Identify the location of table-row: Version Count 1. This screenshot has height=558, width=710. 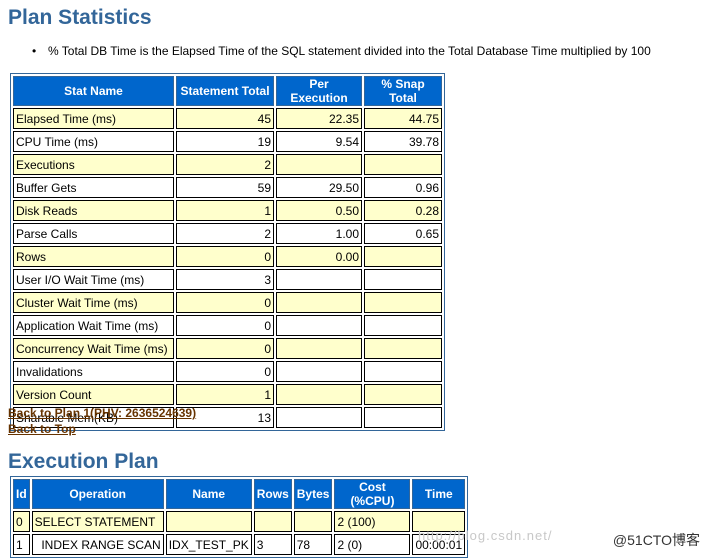
(227, 394).